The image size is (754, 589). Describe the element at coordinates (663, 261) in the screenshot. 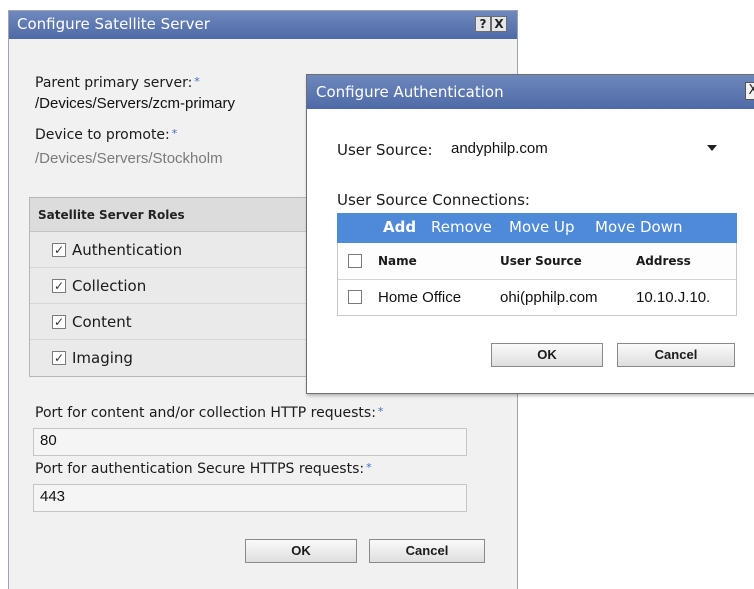

I see `column-header-address: Address` at that location.